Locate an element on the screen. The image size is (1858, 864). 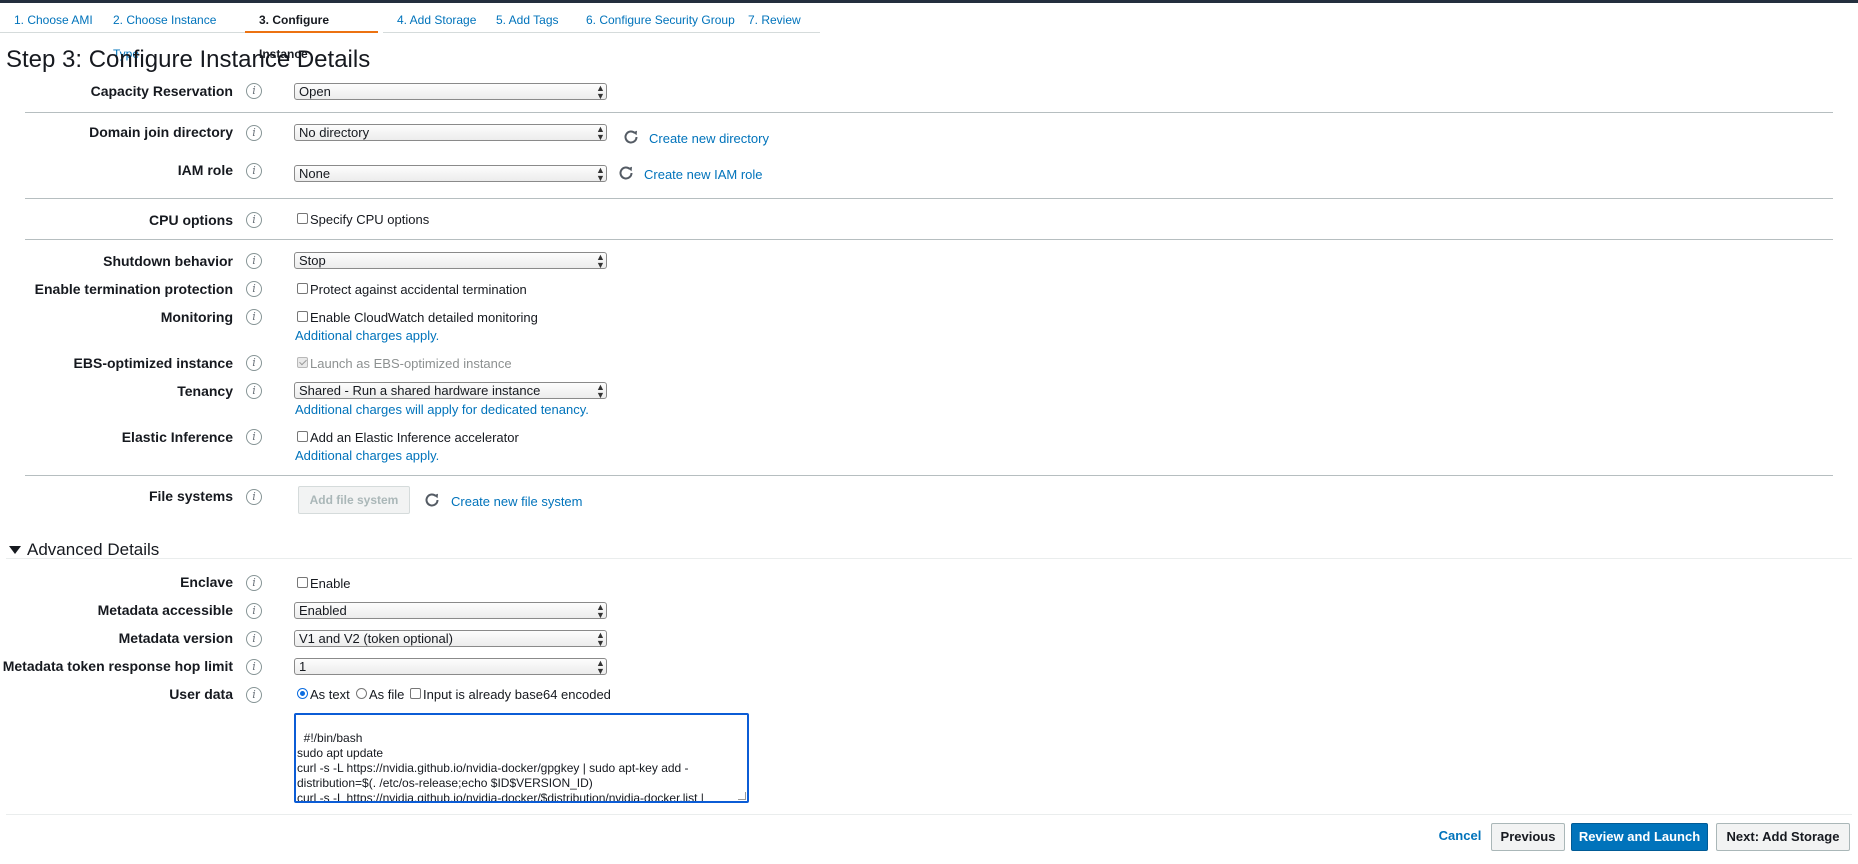
iam-role-label: IAM role is located at coordinates (205, 170).